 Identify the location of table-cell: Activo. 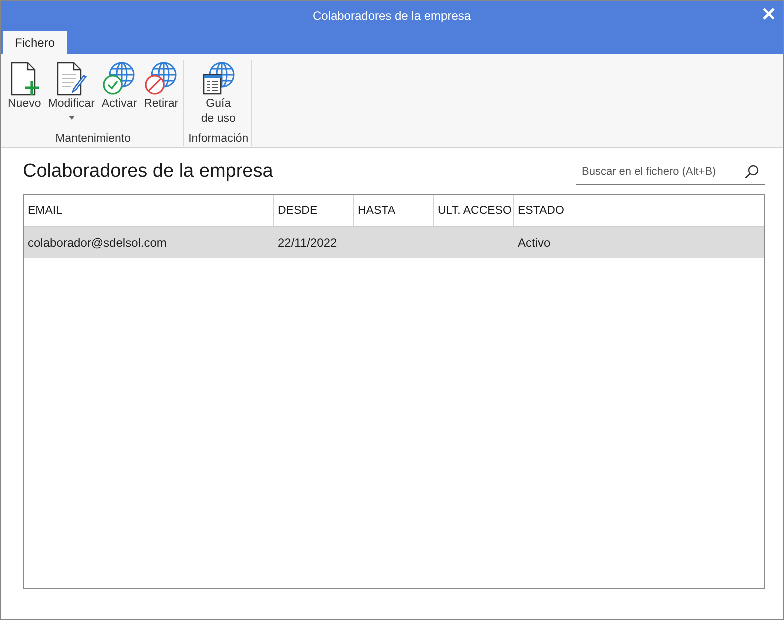
(534, 243).